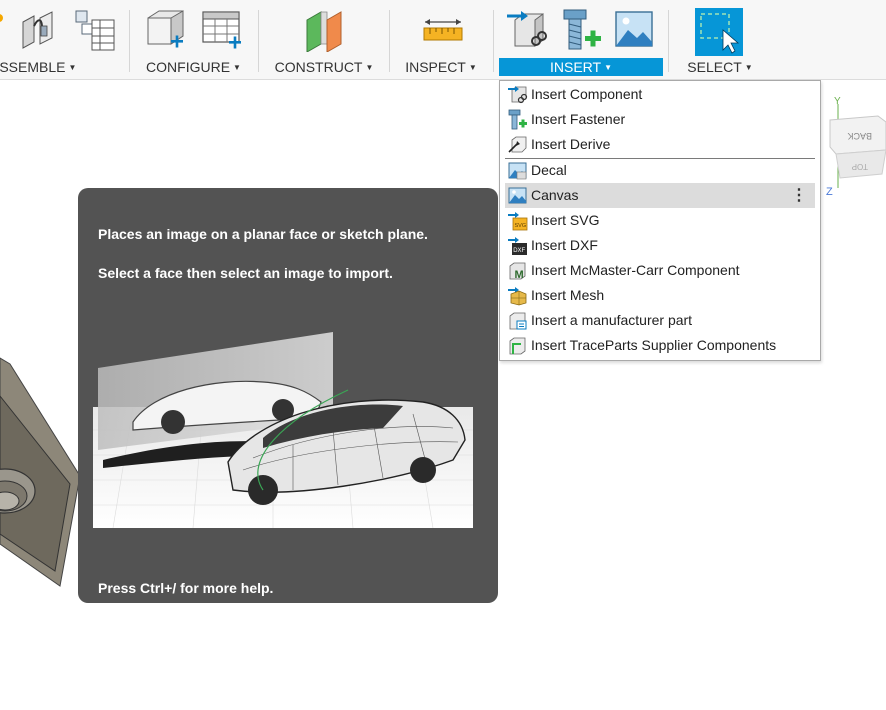  Describe the element at coordinates (517, 171) in the screenshot. I see `decal-icon` at that location.